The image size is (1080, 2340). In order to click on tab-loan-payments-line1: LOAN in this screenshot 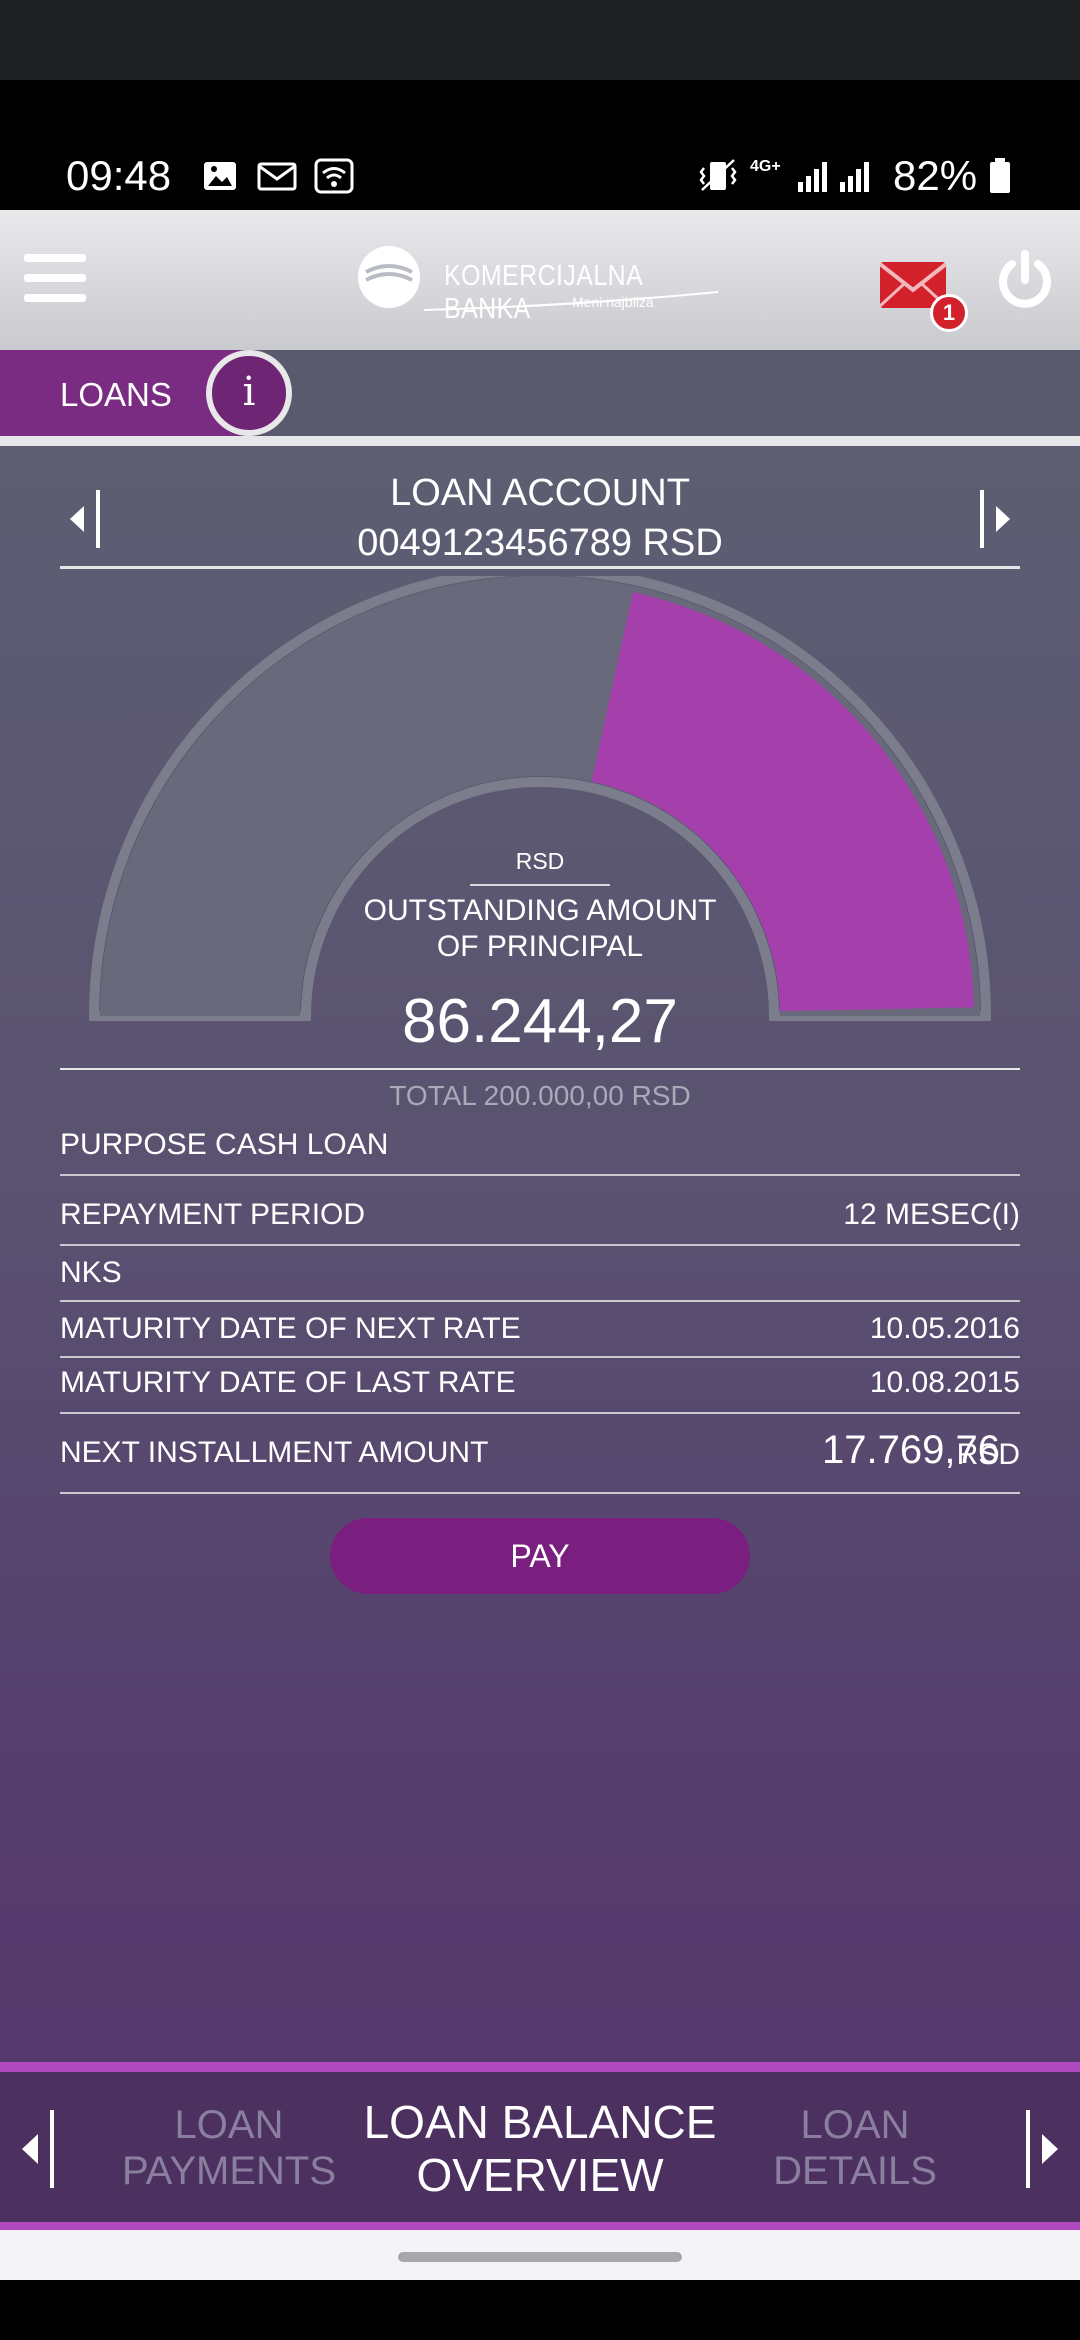, I will do `click(229, 2125)`.